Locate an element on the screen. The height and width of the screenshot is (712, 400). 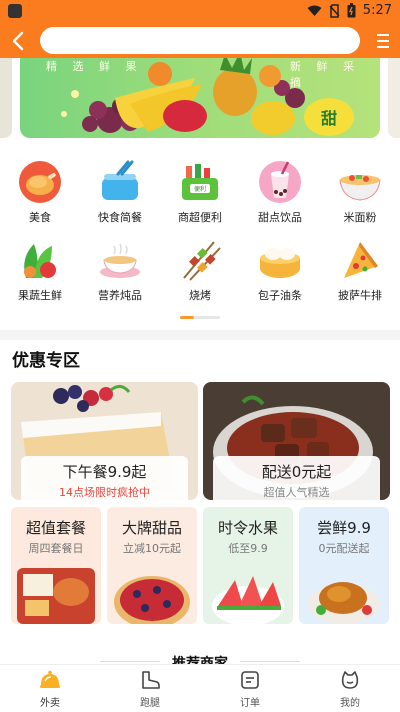
promo-subtitle: 14点场限时疯抢中 is located at coordinates (104, 492).